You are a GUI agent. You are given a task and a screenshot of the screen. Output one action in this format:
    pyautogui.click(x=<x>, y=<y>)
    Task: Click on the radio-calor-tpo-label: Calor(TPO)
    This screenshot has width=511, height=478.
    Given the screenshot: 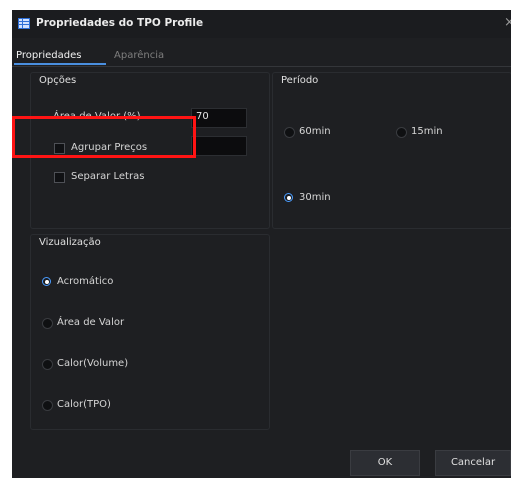 What is the action you would take?
    pyautogui.click(x=84, y=404)
    